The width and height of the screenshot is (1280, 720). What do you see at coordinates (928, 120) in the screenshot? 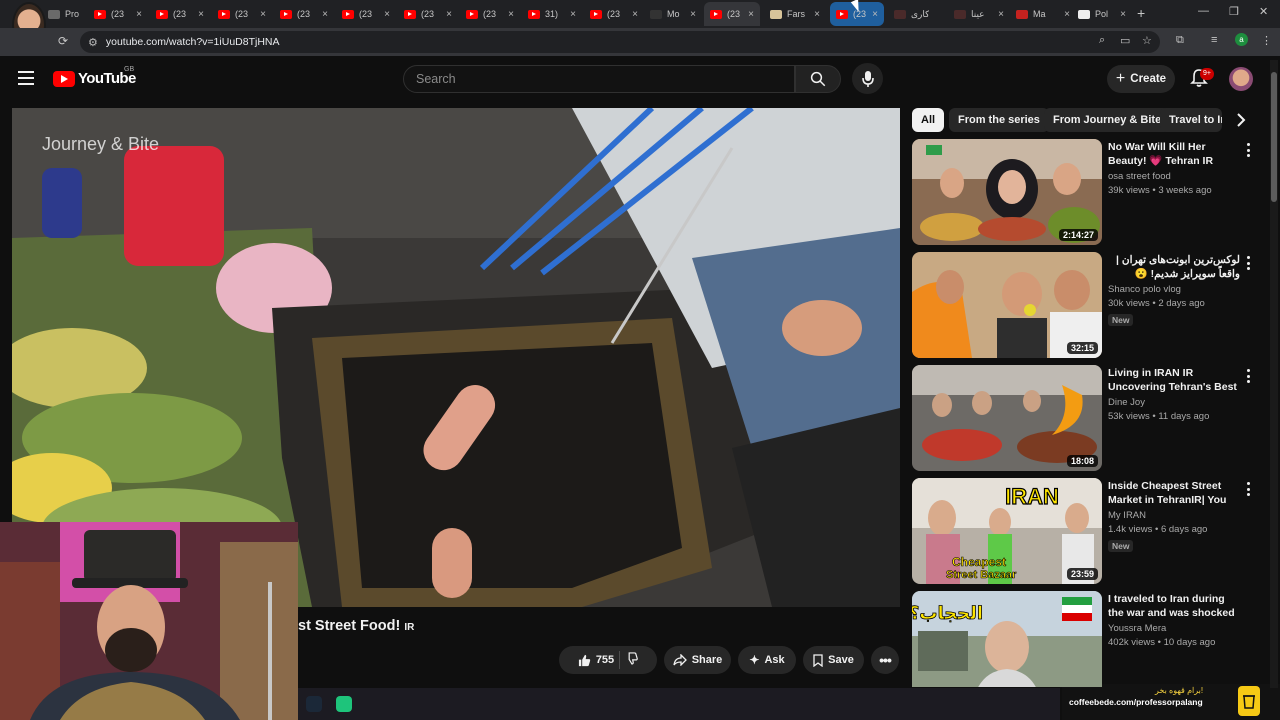
I see `chip-all: All` at bounding box center [928, 120].